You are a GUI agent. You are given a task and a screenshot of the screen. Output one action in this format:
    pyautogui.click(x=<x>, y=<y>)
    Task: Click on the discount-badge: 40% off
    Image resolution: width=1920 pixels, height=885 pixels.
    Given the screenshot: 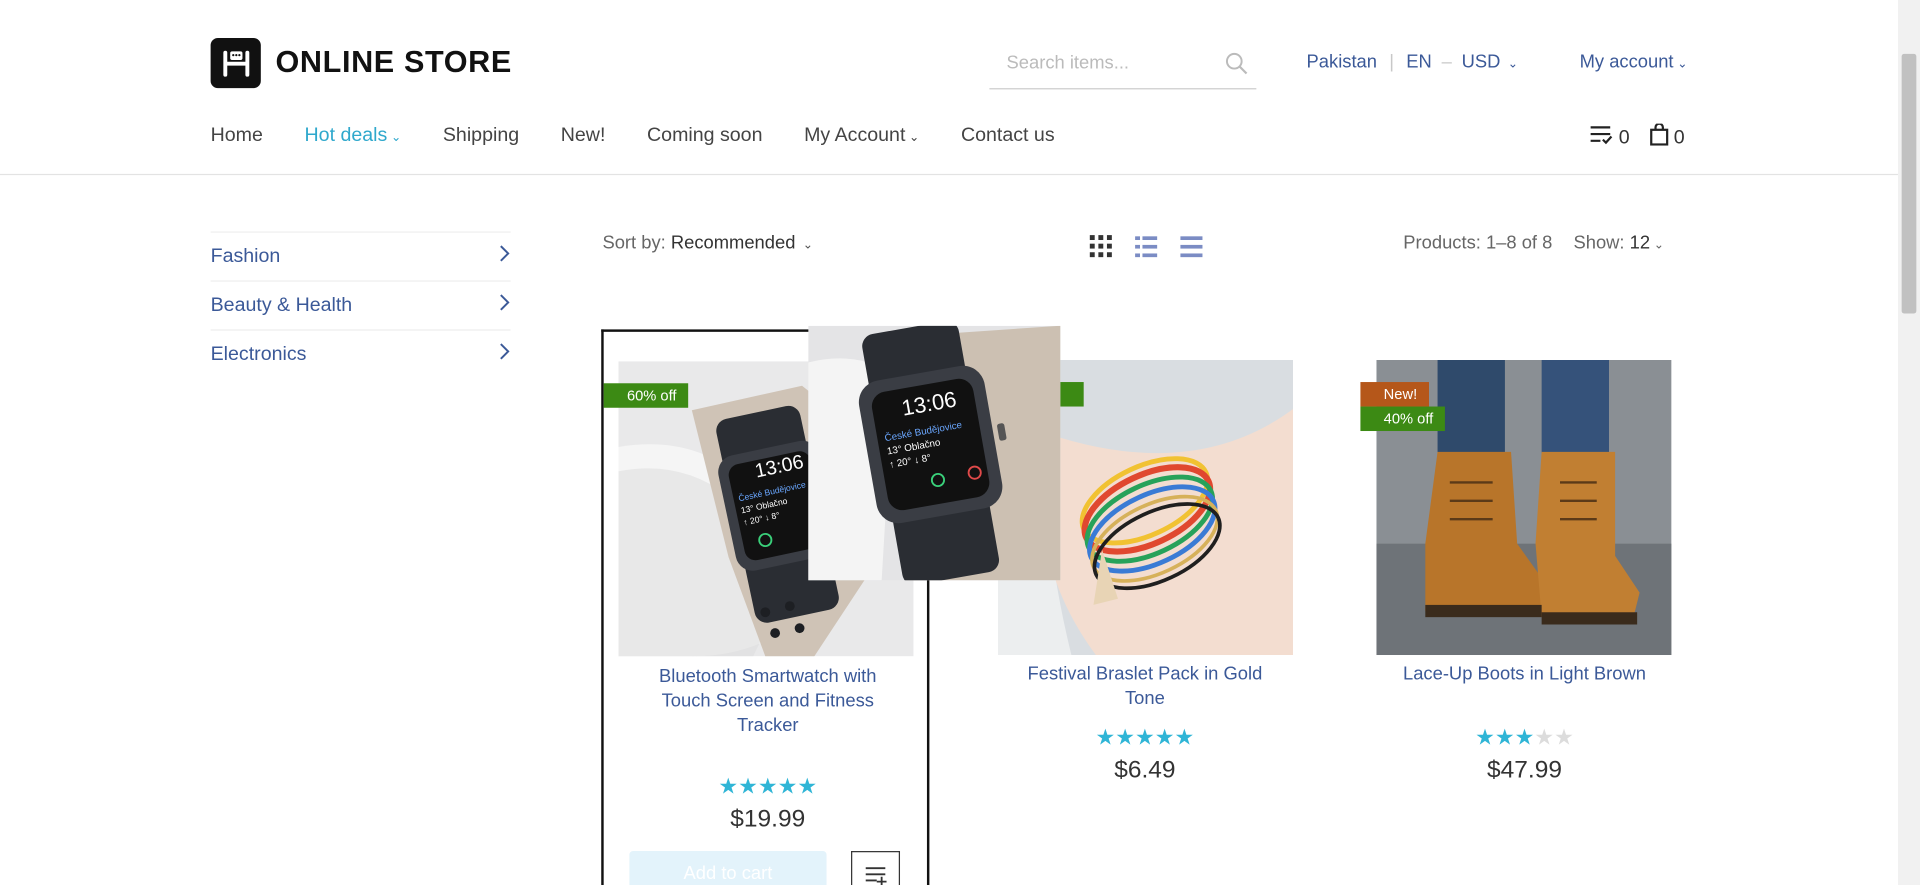 What is the action you would take?
    pyautogui.click(x=1403, y=419)
    